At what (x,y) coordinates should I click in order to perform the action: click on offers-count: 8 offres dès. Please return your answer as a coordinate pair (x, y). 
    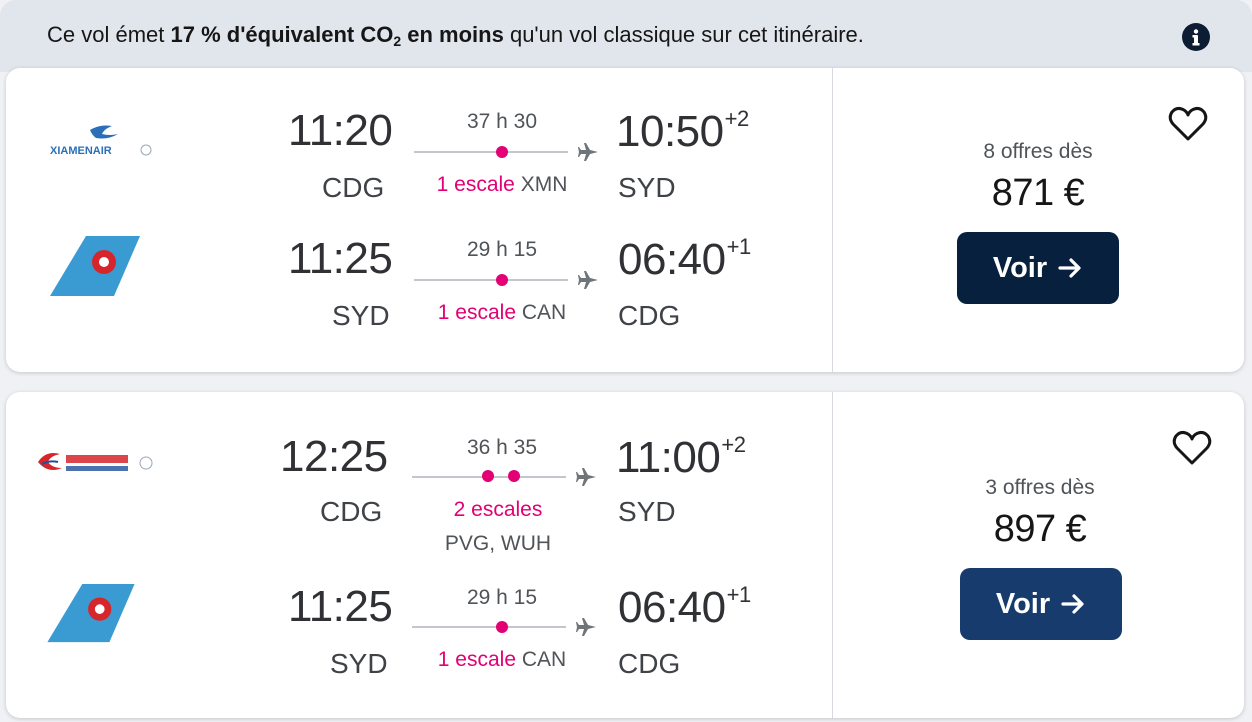
    Looking at the image, I should click on (1038, 151).